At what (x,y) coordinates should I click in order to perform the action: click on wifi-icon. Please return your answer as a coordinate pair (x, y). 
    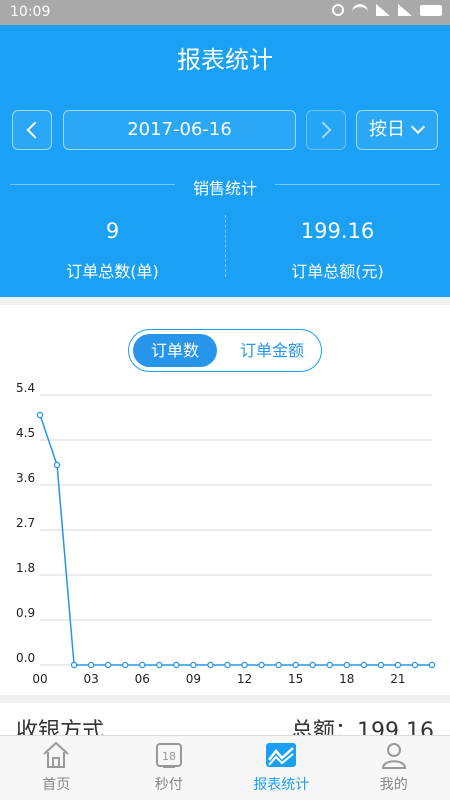
    Looking at the image, I should click on (360, 10).